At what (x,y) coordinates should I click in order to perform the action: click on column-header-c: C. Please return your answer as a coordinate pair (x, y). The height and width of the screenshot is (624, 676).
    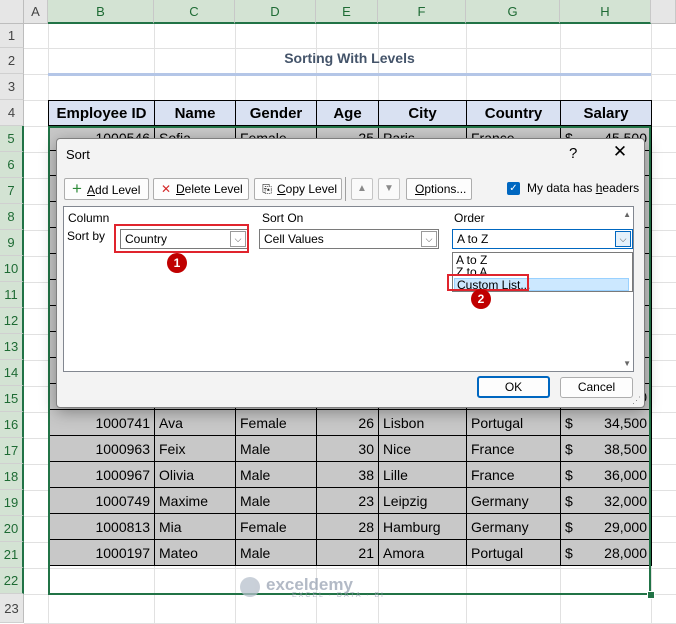
    Looking at the image, I should click on (194, 12).